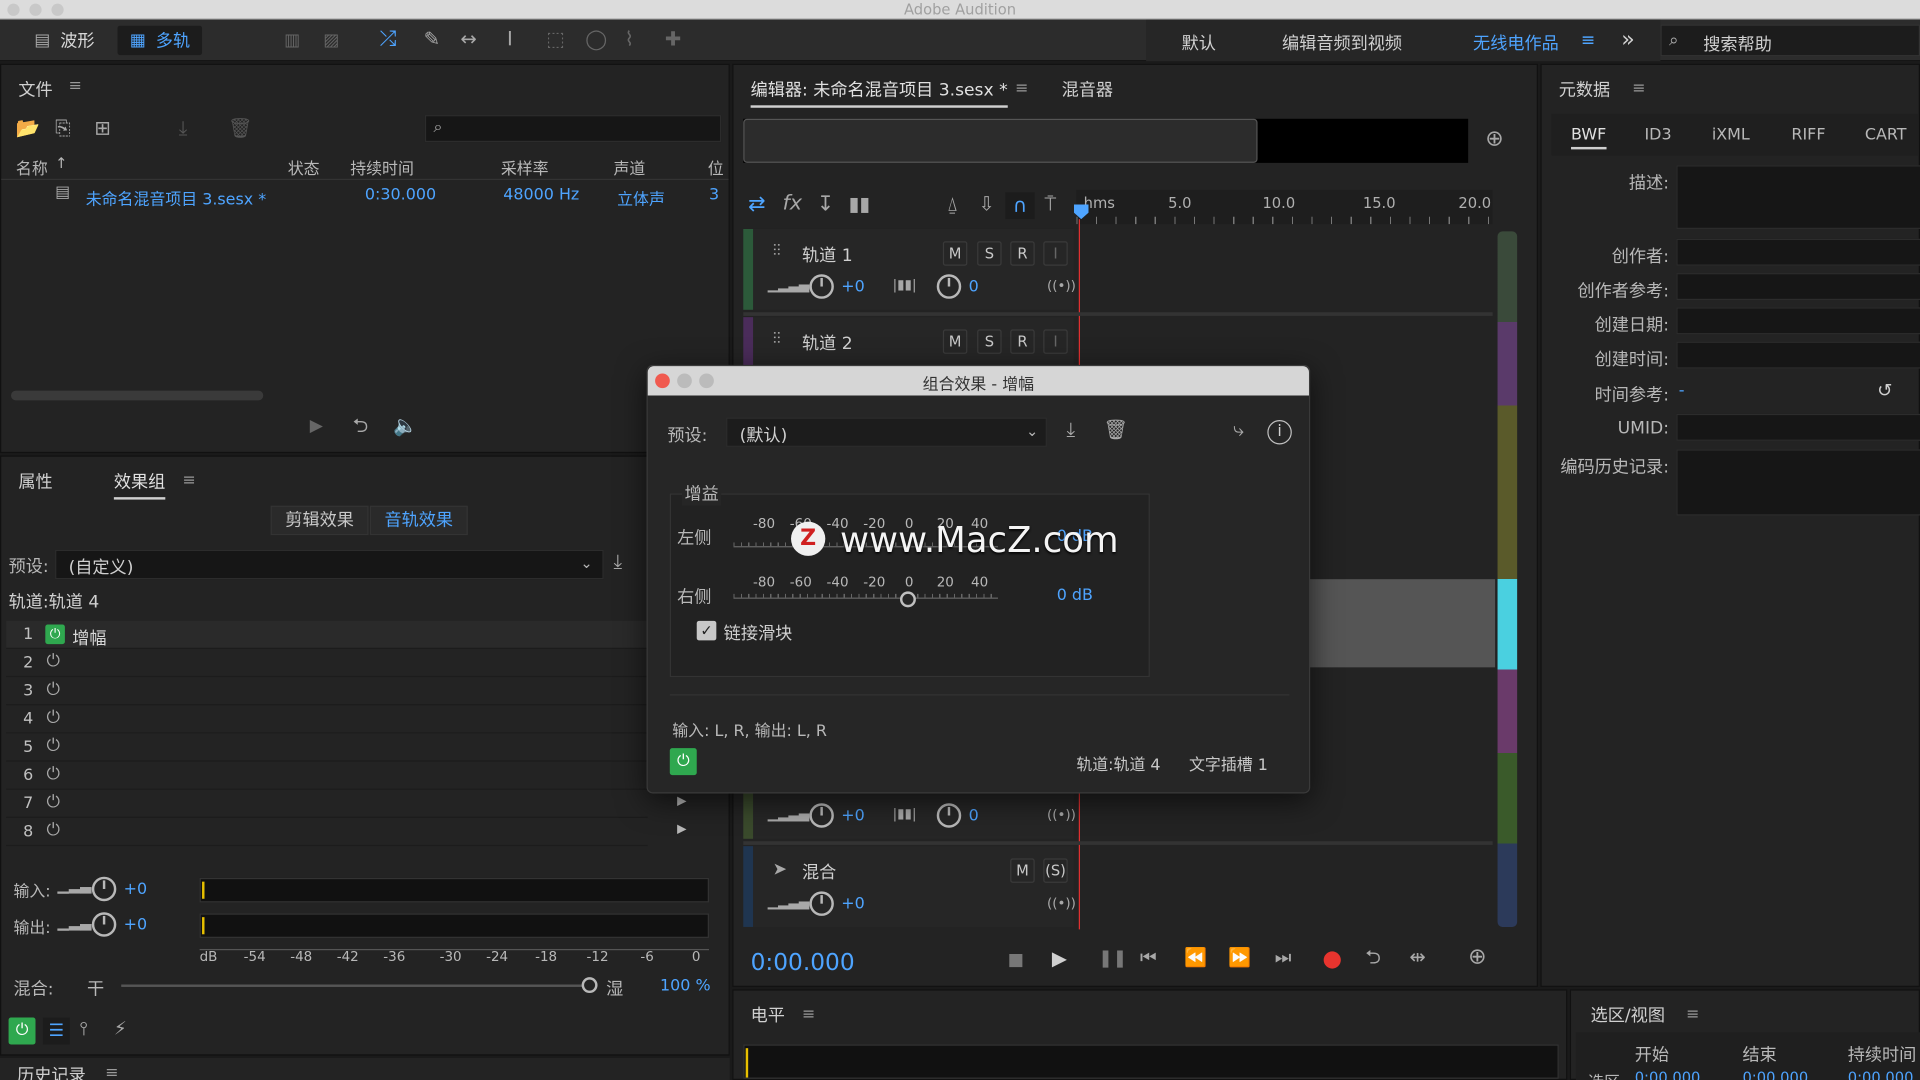 The width and height of the screenshot is (1920, 1080). What do you see at coordinates (160, 40) in the screenshot?
I see `multitrack-mode-button: ▦ 多轨` at bounding box center [160, 40].